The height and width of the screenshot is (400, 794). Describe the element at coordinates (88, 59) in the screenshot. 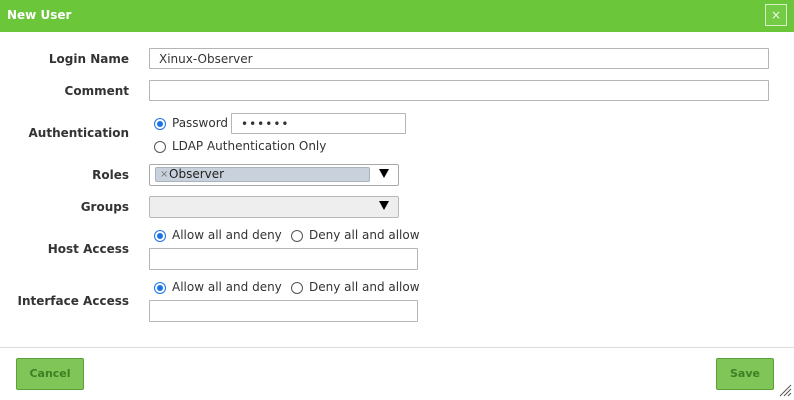

I see `login-name-label: Login Name` at that location.